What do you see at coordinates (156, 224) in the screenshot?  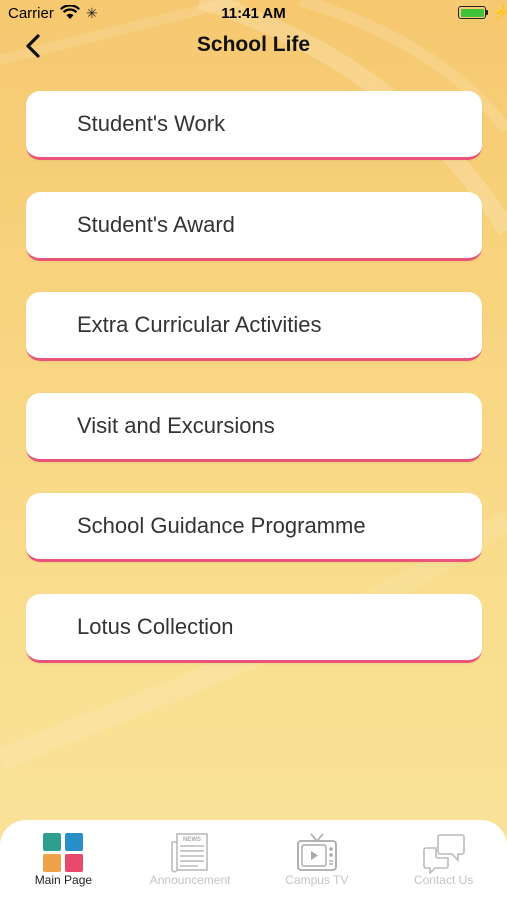 I see `menu-item-label: Student's Award` at bounding box center [156, 224].